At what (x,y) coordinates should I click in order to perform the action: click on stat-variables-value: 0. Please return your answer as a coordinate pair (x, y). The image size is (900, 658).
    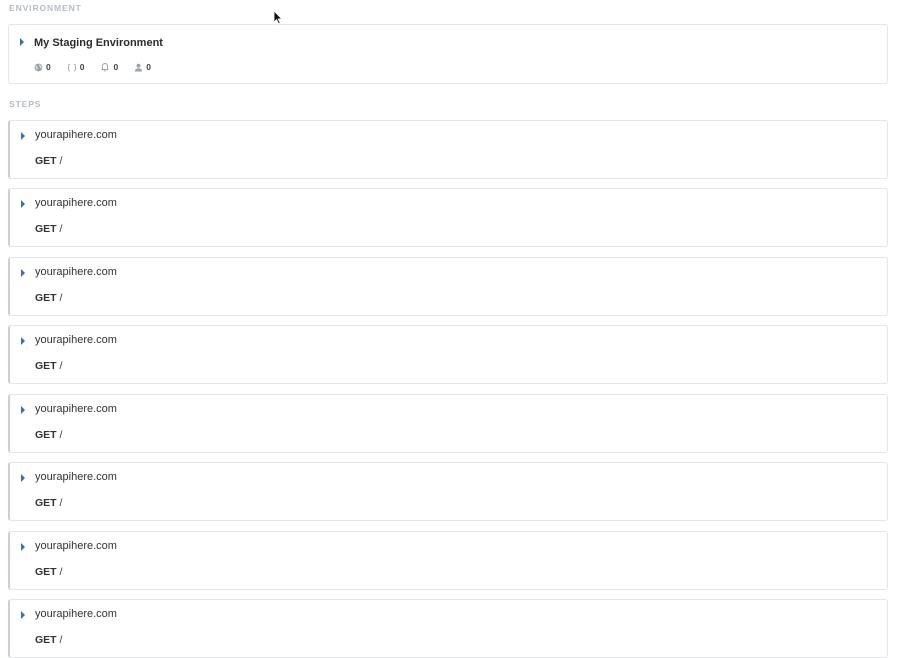
    Looking at the image, I should click on (82, 67).